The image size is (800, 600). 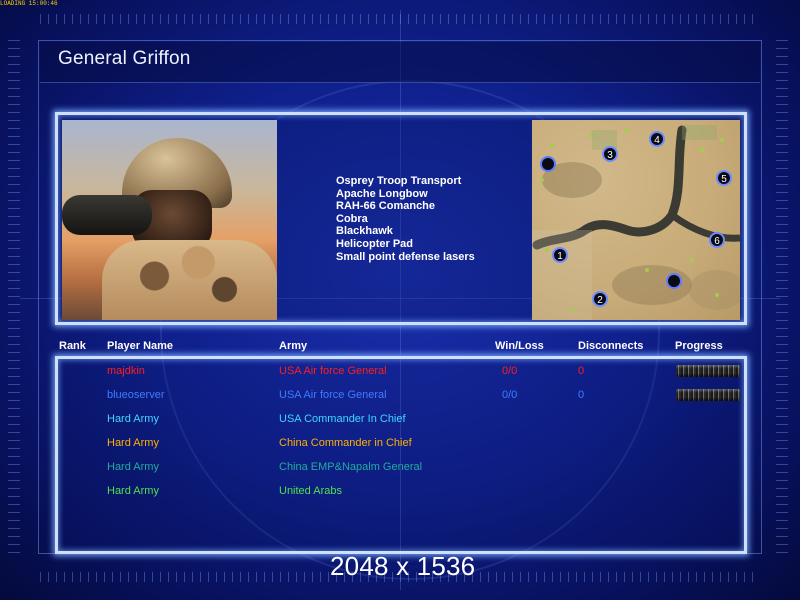 I want to click on player-name: majdkin, so click(x=126, y=371).